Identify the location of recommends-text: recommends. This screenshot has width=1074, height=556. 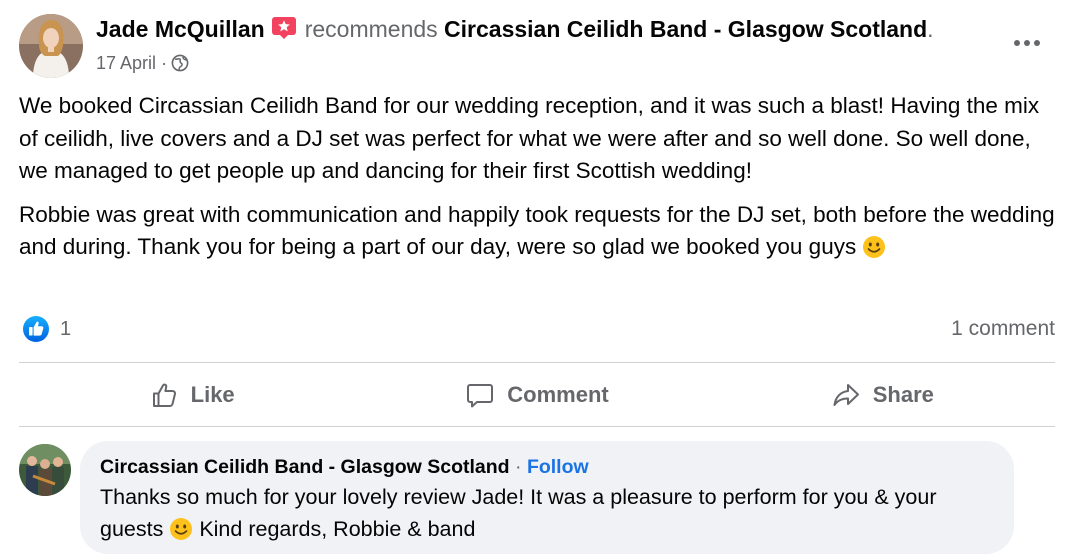
(371, 29).